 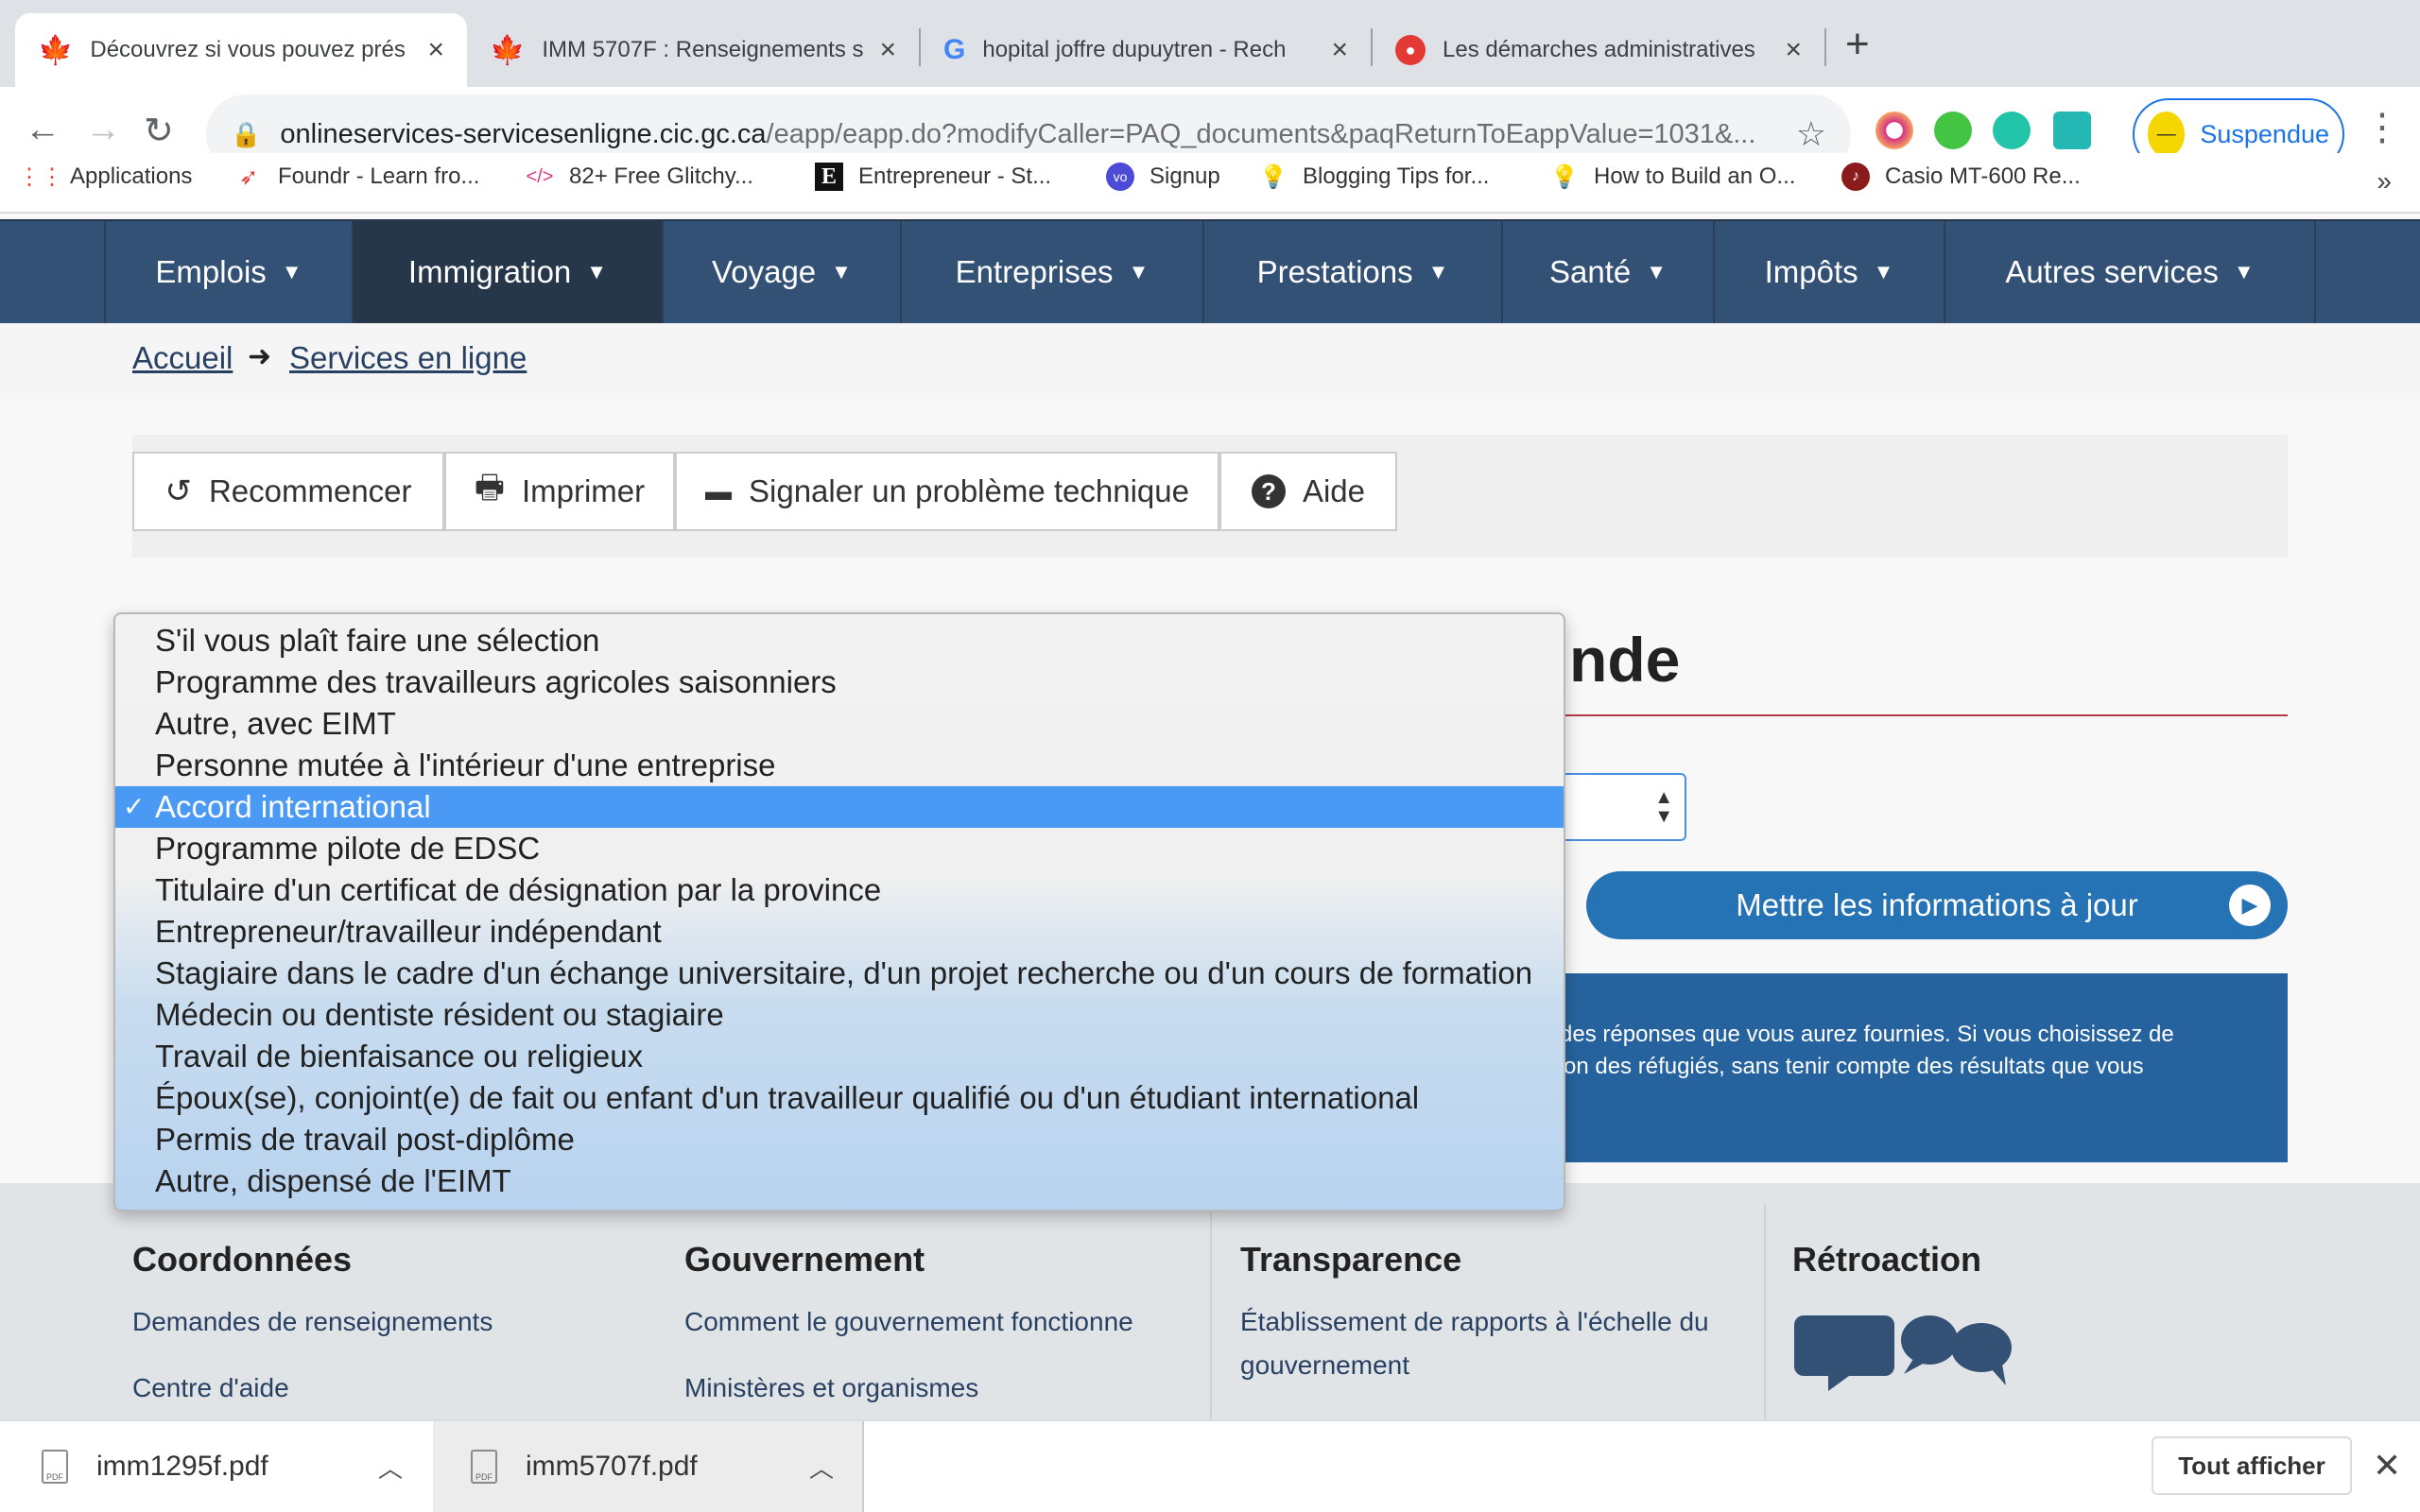 I want to click on breadcrumb-home-link: Accueil, so click(x=182, y=358).